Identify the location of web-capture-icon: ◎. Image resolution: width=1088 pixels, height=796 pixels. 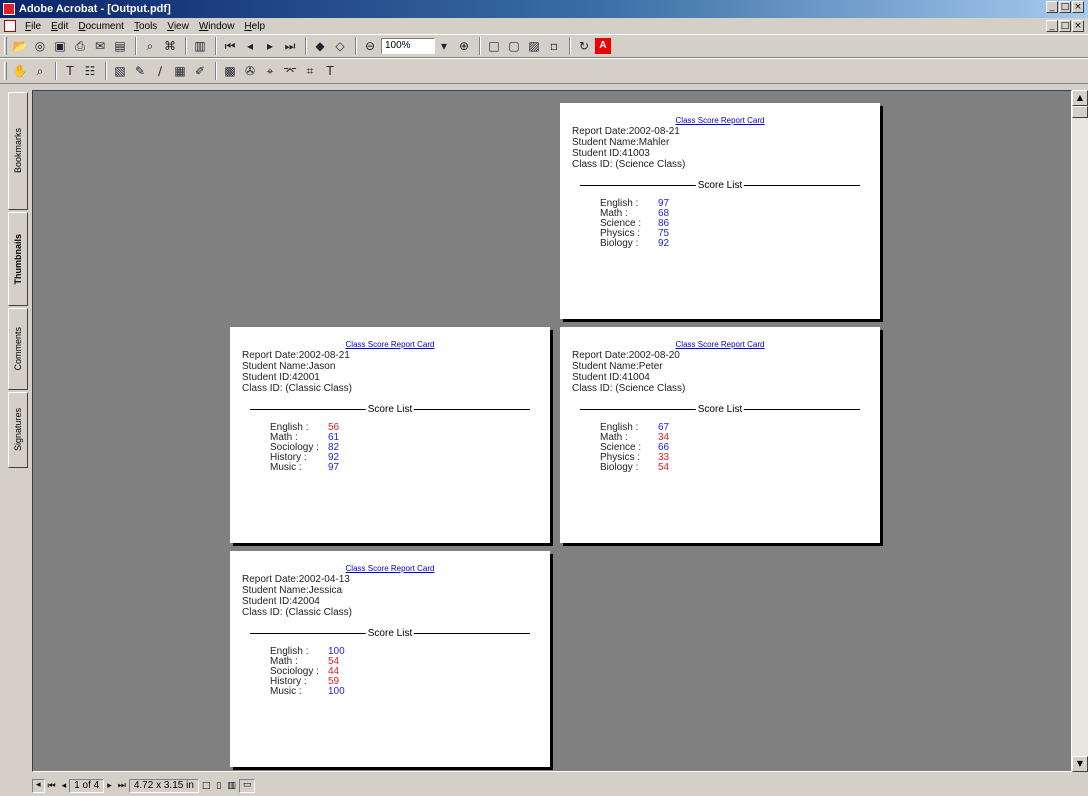
(40, 46).